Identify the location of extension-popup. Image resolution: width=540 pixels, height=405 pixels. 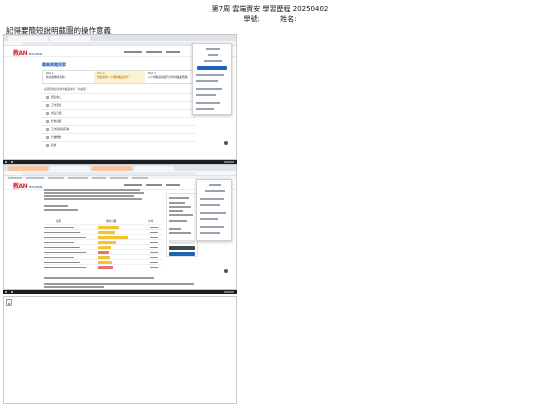
(212, 79).